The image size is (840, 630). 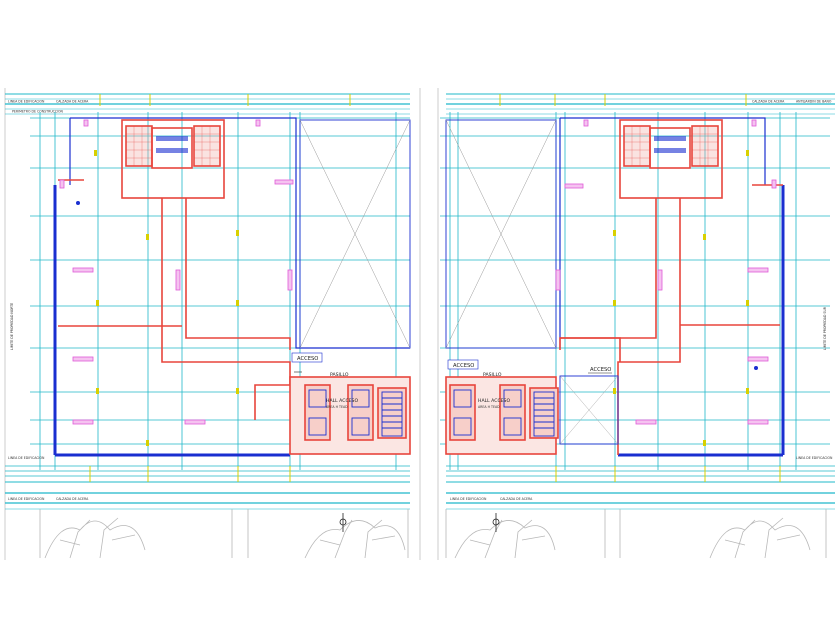 What do you see at coordinates (600, 370) in the screenshot?
I see `access-label-2: ACCESO` at bounding box center [600, 370].